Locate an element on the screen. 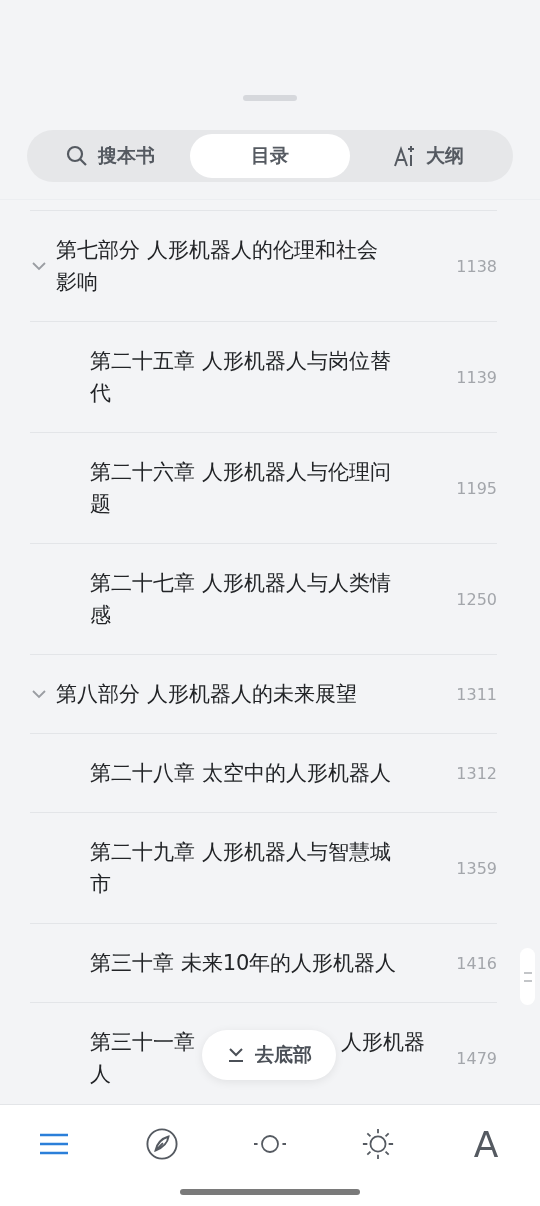 The width and height of the screenshot is (540, 1206). menu-icon is located at coordinates (54, 1144).